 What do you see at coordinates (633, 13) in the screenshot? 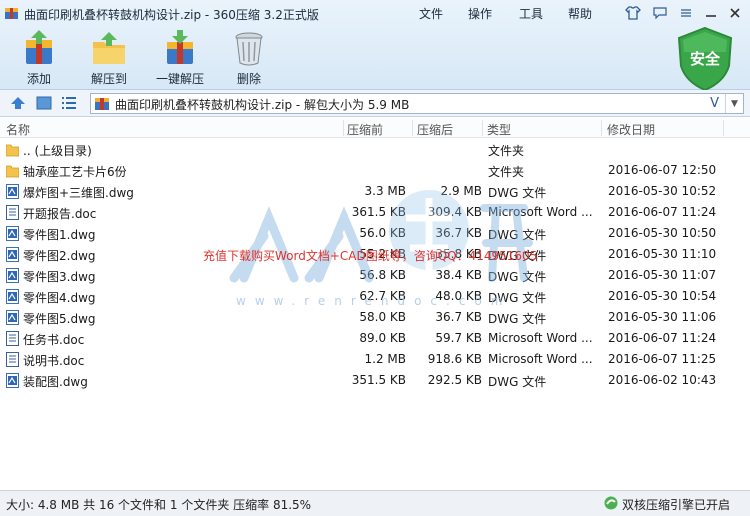
I see `skin-shirt-icon` at bounding box center [633, 13].